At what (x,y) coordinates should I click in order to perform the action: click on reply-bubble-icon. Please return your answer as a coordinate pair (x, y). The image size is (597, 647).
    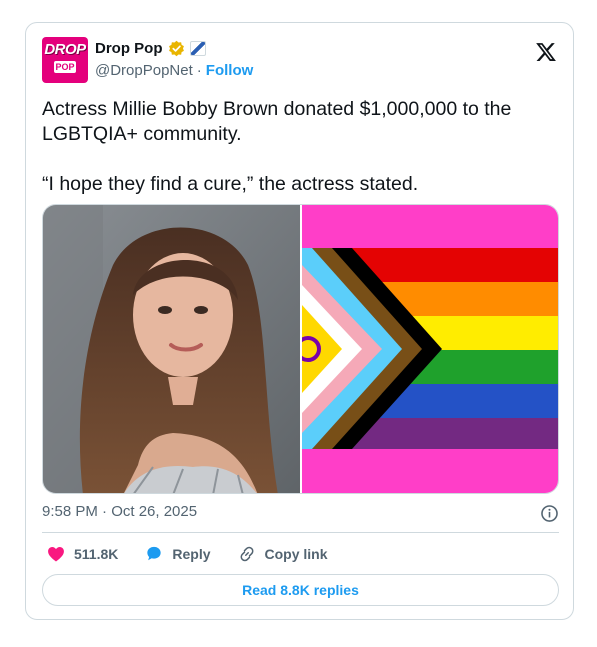
    Looking at the image, I should click on (154, 553).